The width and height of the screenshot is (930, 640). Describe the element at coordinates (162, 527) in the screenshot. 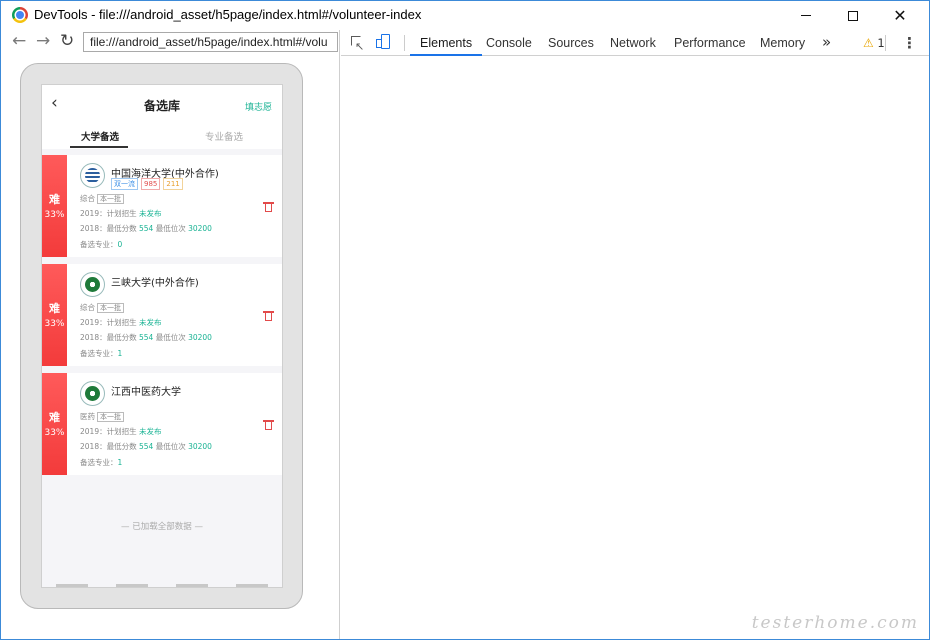

I see `all-loaded-note: — 已加载全部数据 —` at that location.